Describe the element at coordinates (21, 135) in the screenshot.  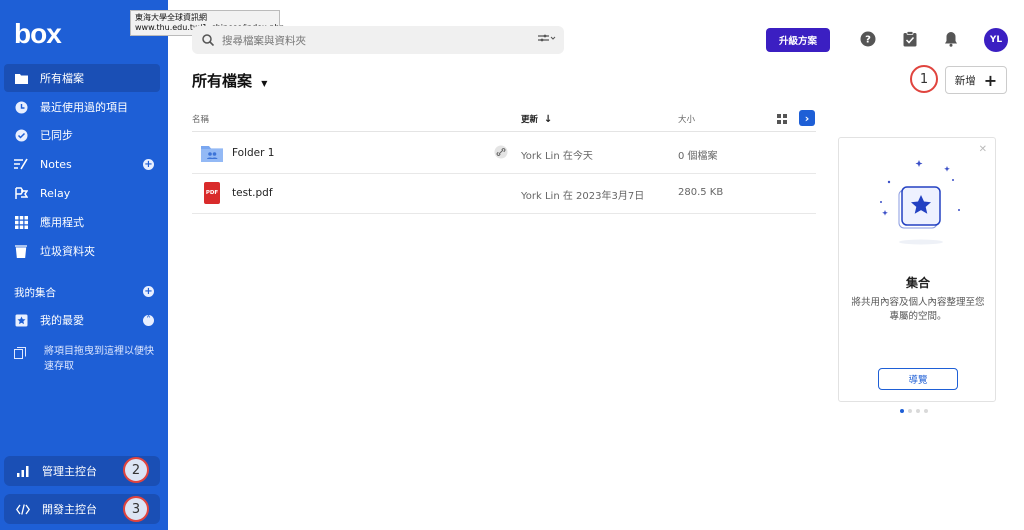
I see `check-circle-icon` at that location.